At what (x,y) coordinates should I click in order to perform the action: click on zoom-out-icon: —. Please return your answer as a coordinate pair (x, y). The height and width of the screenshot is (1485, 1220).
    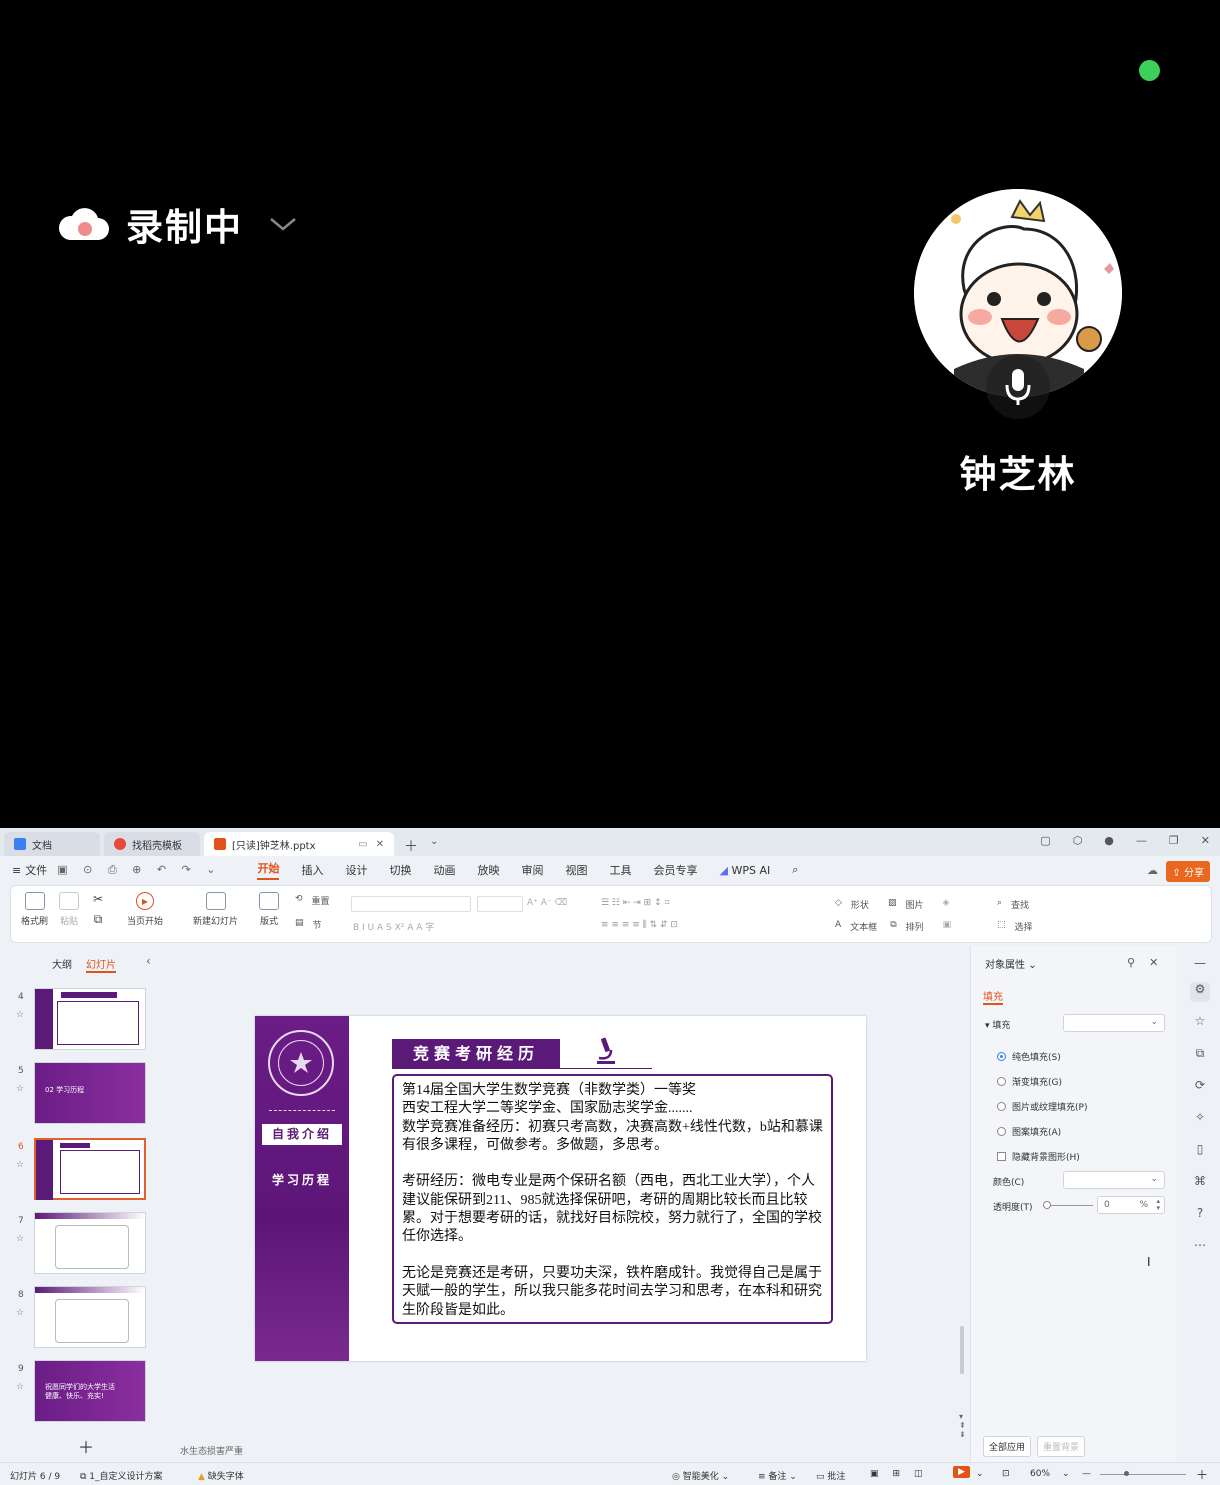
    Looking at the image, I should click on (1086, 1474).